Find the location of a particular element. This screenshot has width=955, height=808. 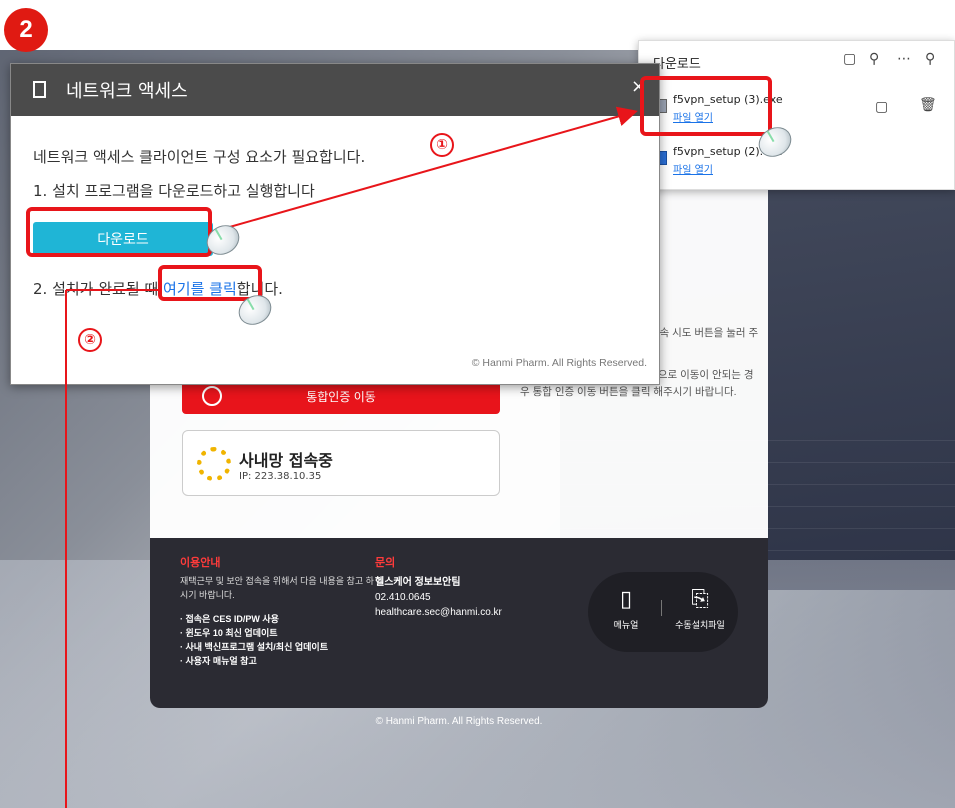

folder-icon: ▢ is located at coordinates (849, 59).